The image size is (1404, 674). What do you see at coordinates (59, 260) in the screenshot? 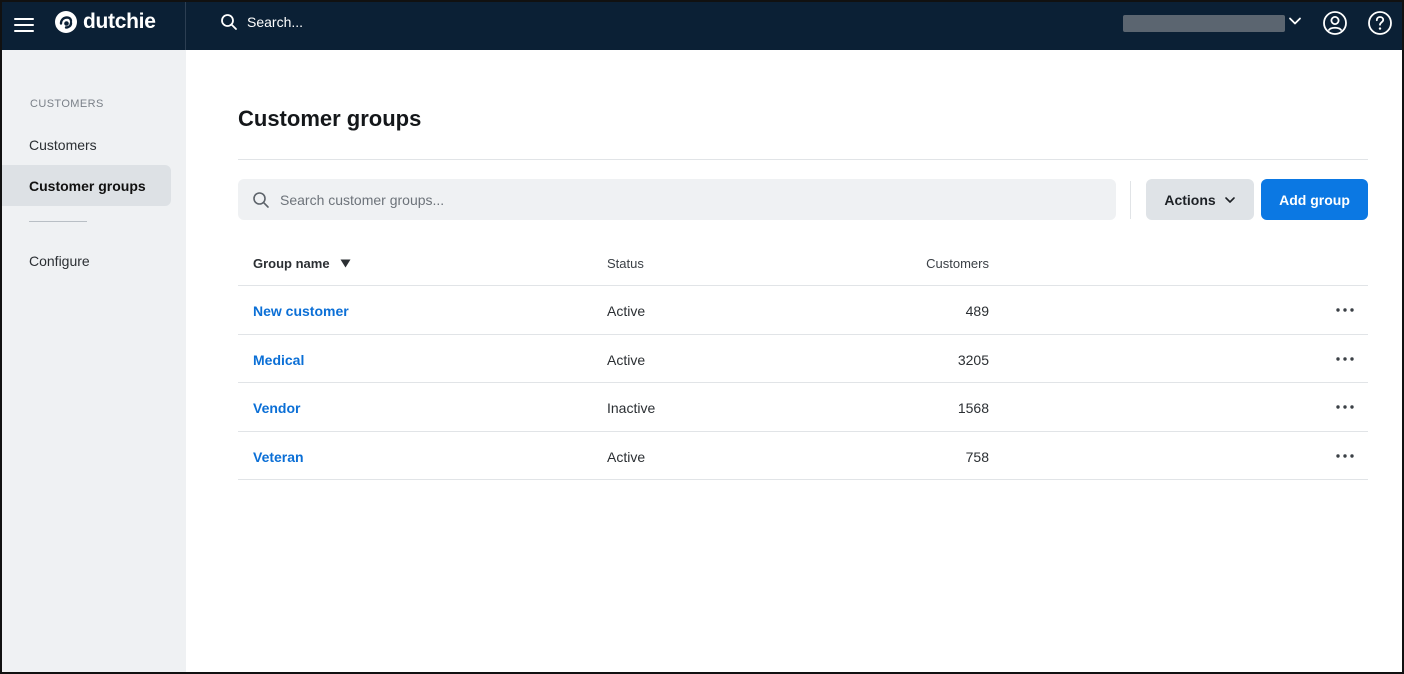
I see `sidebar-item-label: Configure` at bounding box center [59, 260].